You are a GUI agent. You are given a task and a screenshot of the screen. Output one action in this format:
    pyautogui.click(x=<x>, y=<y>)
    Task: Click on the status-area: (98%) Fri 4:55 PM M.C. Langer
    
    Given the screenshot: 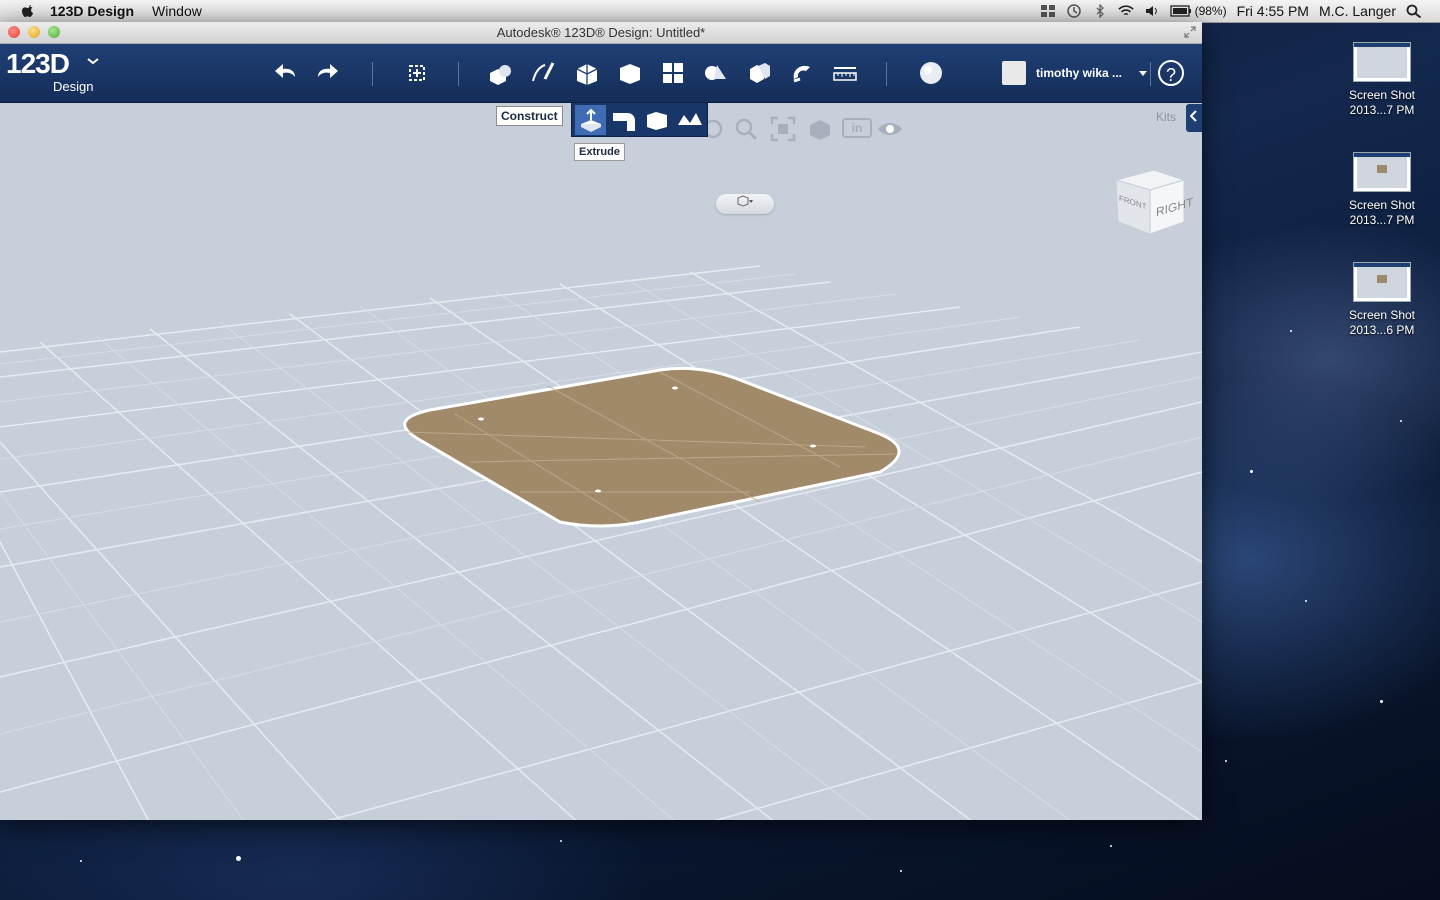 What is the action you would take?
    pyautogui.click(x=1240, y=11)
    